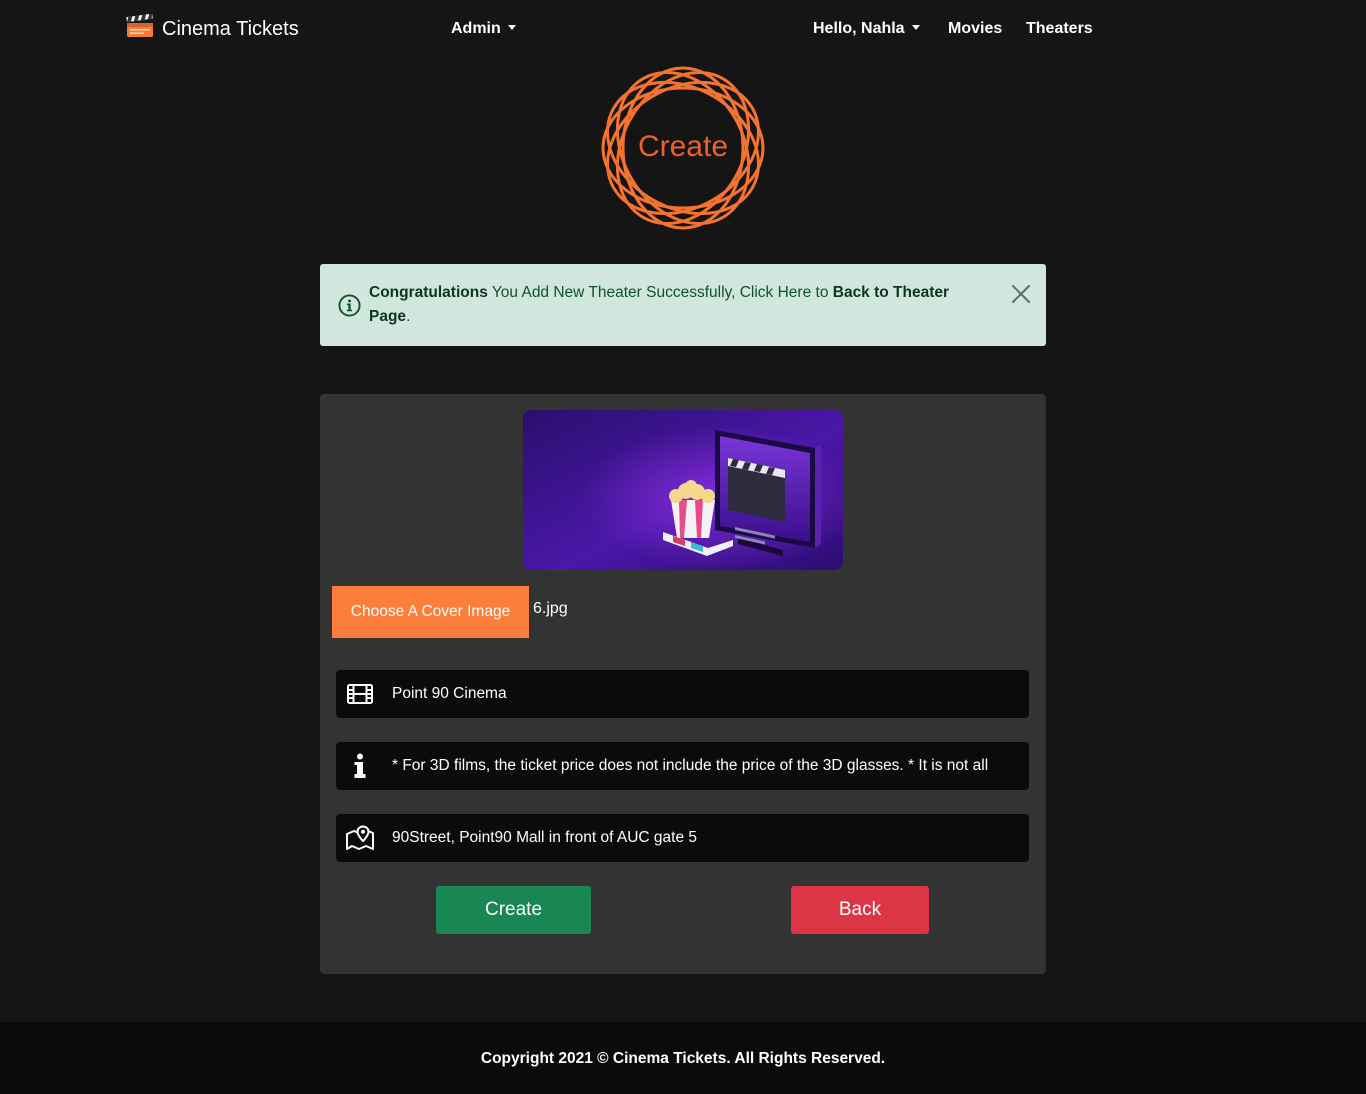 Image resolution: width=1366 pixels, height=1094 pixels. I want to click on theater-name-input, so click(707, 694).